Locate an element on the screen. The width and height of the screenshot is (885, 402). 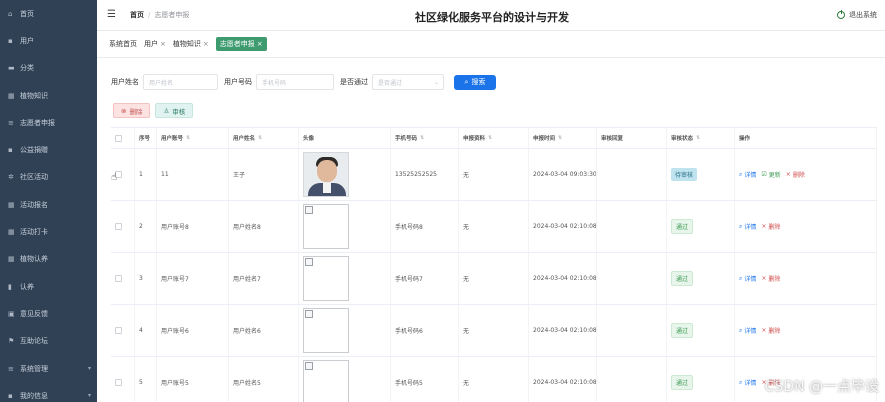
column-header-label: 审核回复 is located at coordinates (612, 139).